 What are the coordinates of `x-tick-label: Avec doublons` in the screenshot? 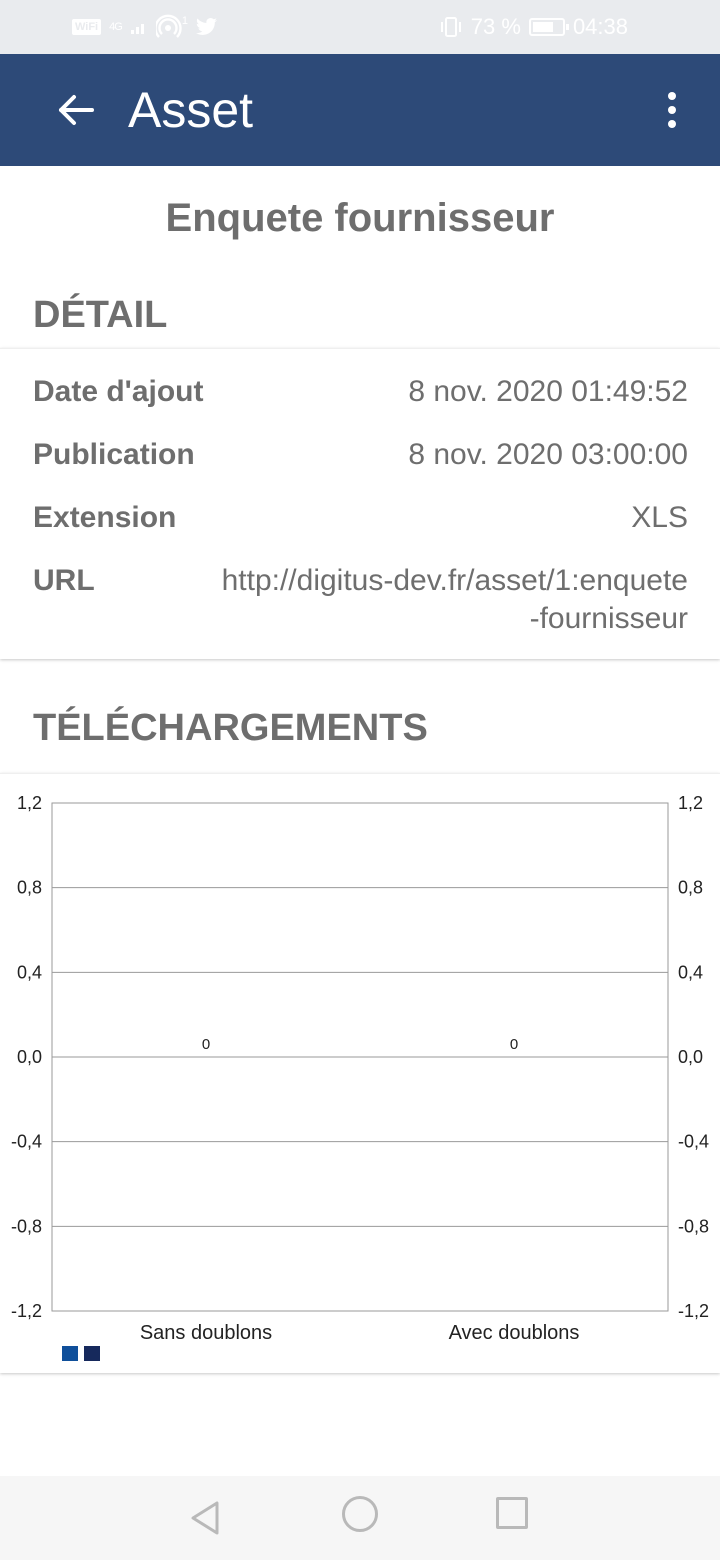 It's located at (514, 1333).